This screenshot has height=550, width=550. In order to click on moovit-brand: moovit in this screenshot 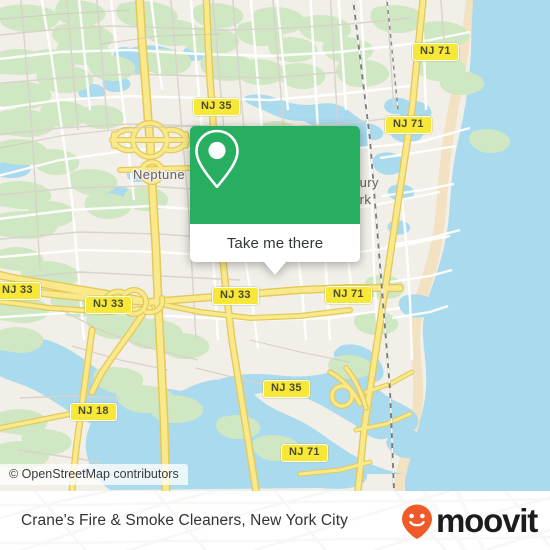, I will do `click(469, 520)`.